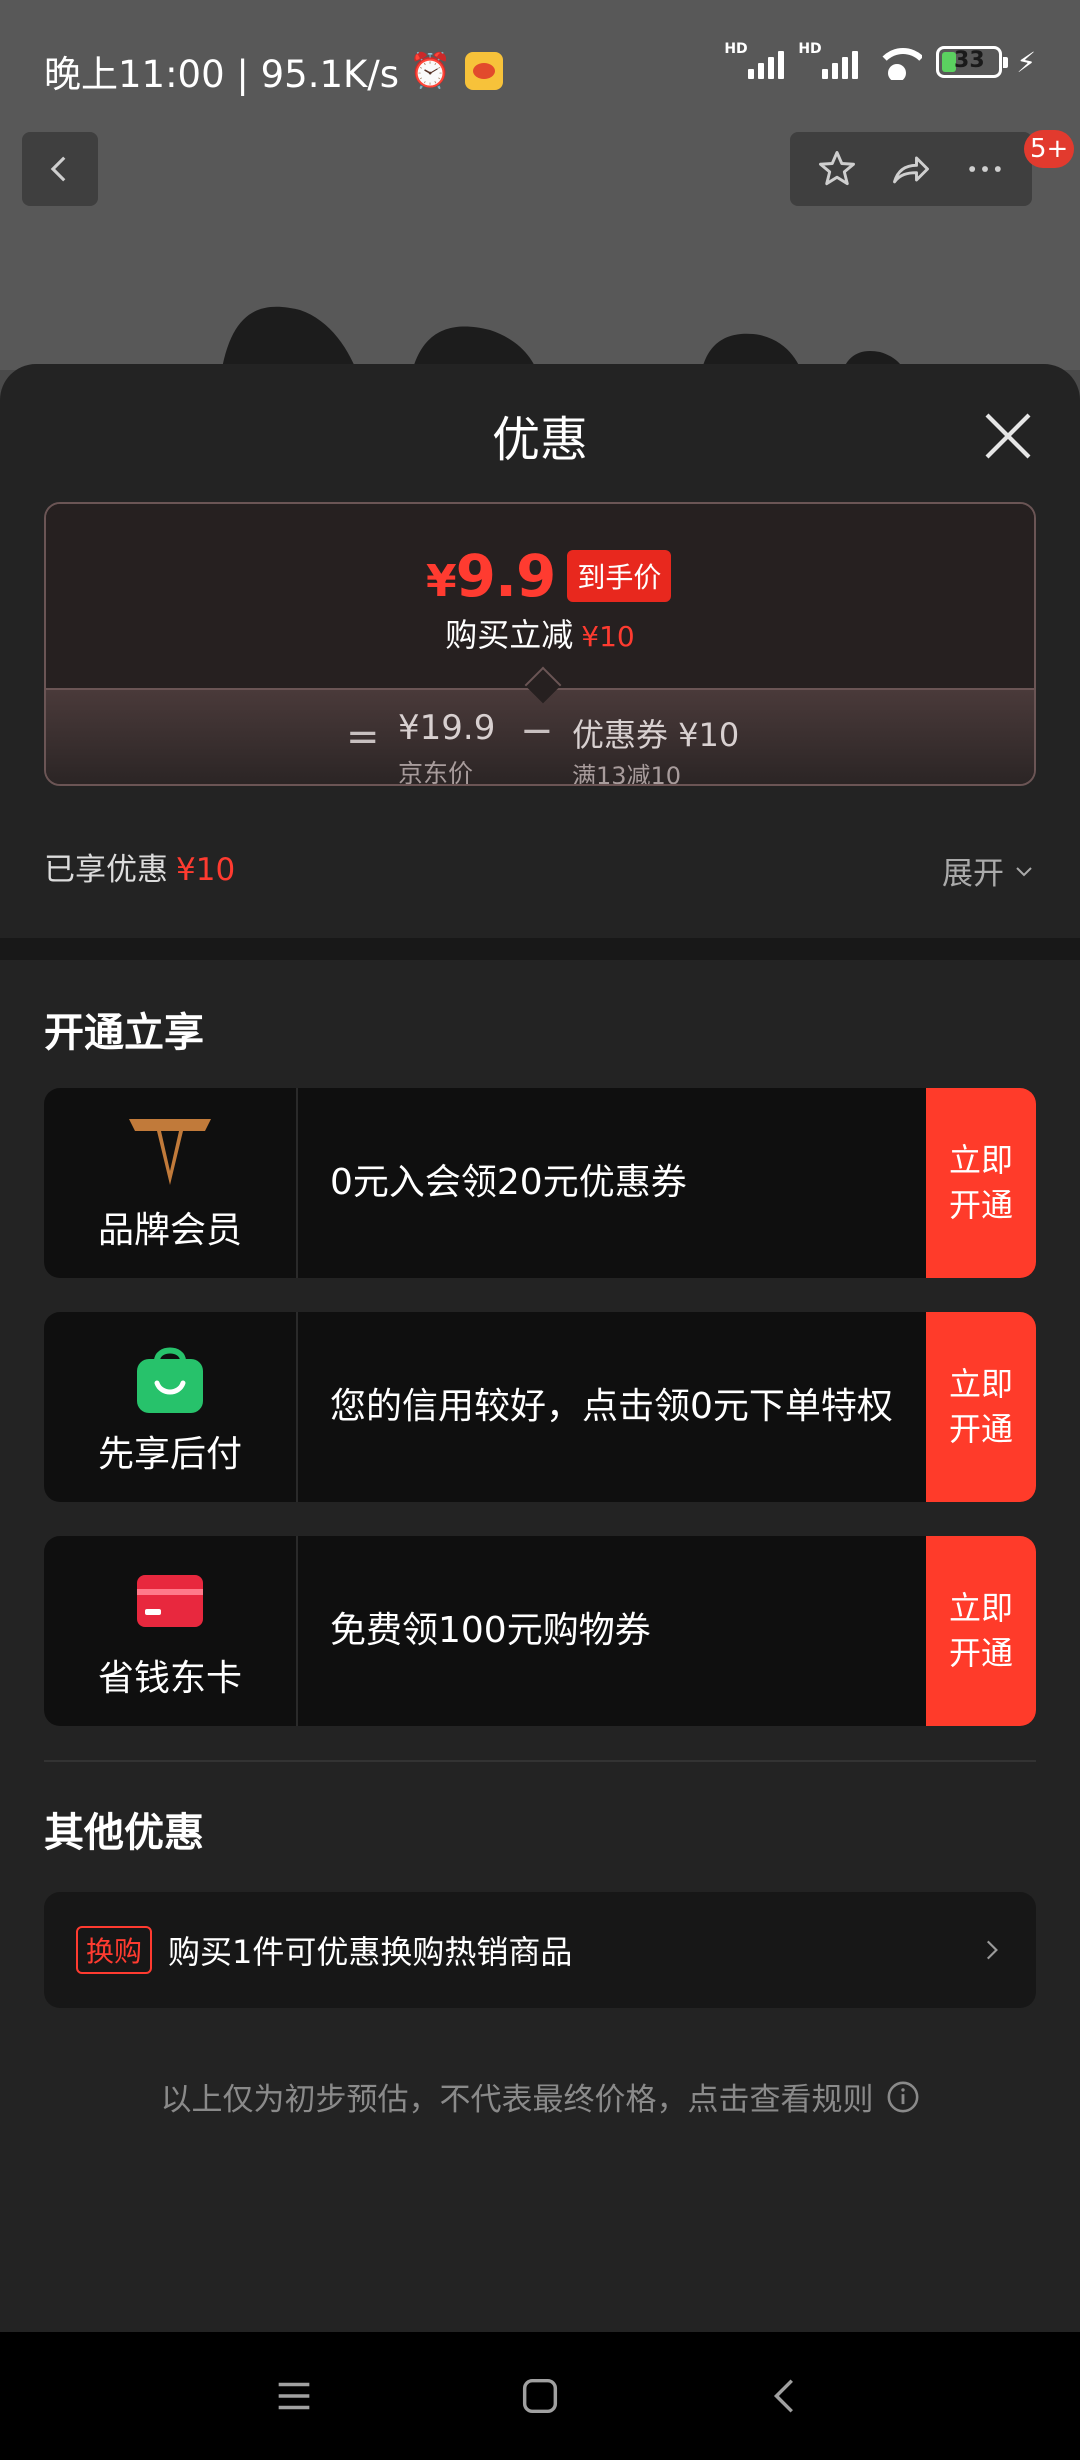 This screenshot has height=2460, width=1080. I want to click on offer-name: 先享后付, so click(169, 1454).